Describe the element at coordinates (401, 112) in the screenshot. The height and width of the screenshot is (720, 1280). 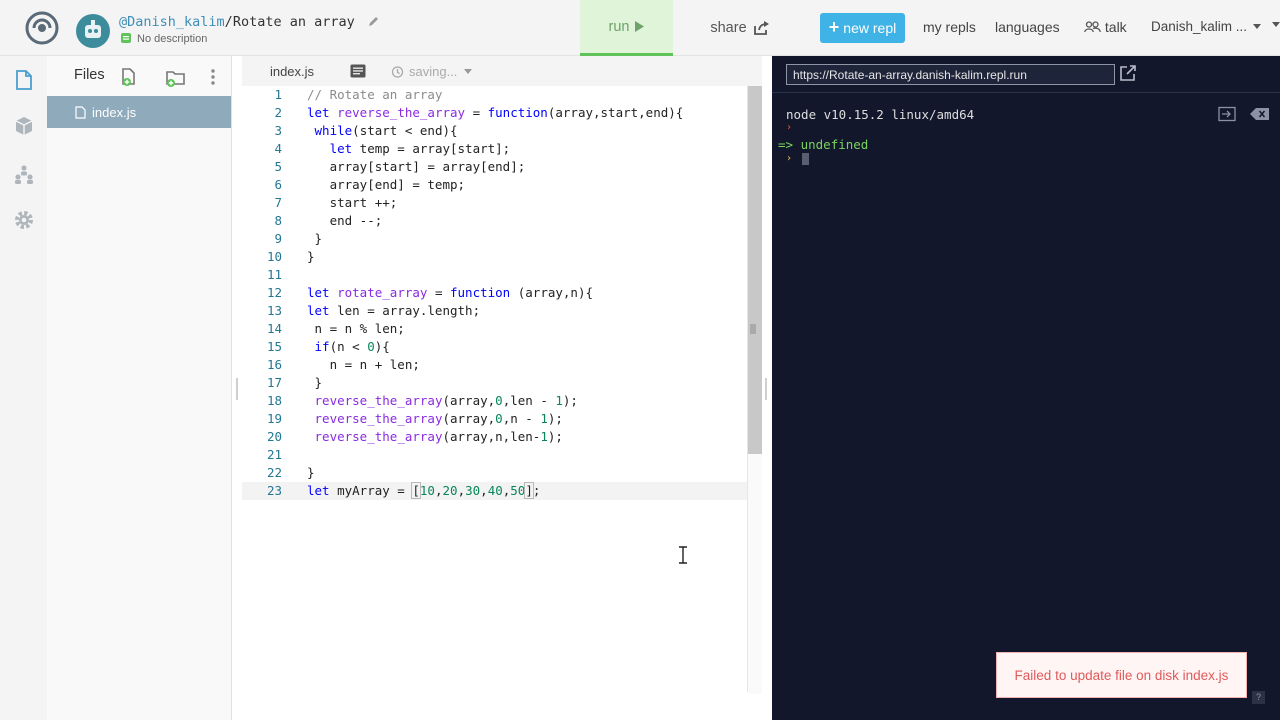
I see `code-token: reverse_the_array` at that location.